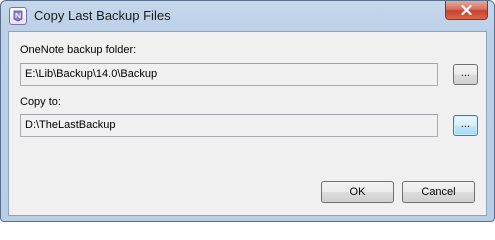 The height and width of the screenshot is (240, 495). I want to click on window-title: Copy Last Backup Files, so click(102, 15).